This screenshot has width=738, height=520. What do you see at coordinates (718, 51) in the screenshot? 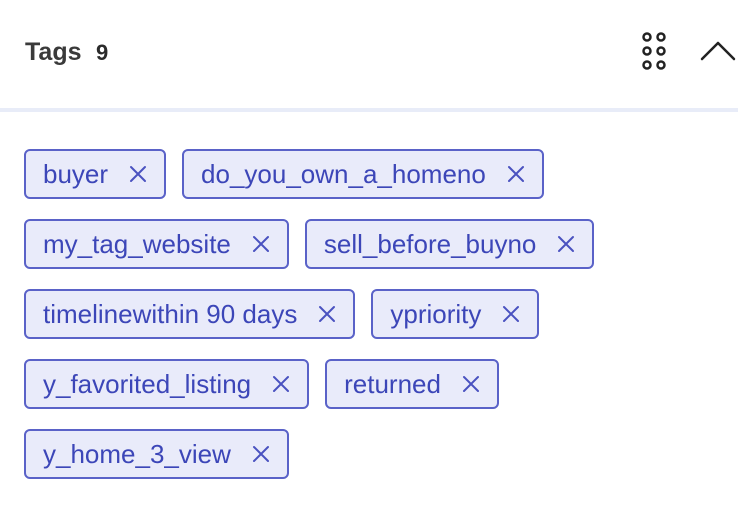
I see `chevron-up-icon` at bounding box center [718, 51].